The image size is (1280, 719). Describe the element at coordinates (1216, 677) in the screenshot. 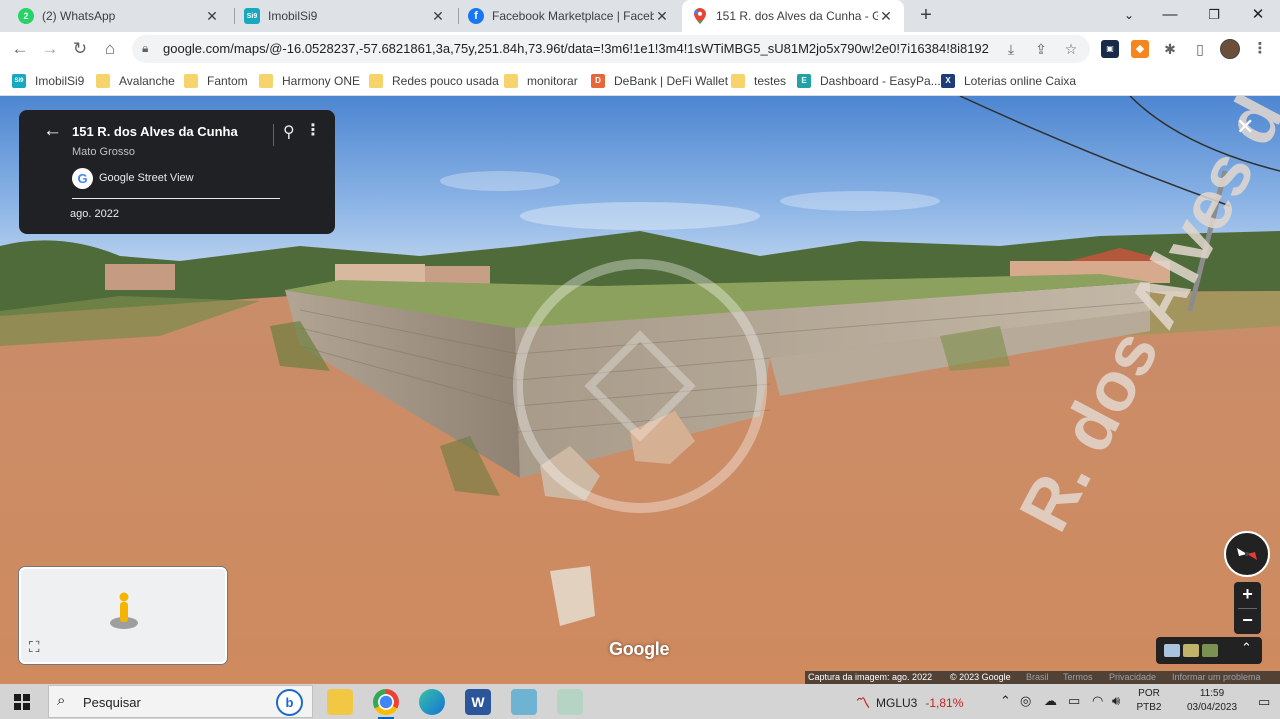

I see `report-problem-link: Informar um problema` at that location.